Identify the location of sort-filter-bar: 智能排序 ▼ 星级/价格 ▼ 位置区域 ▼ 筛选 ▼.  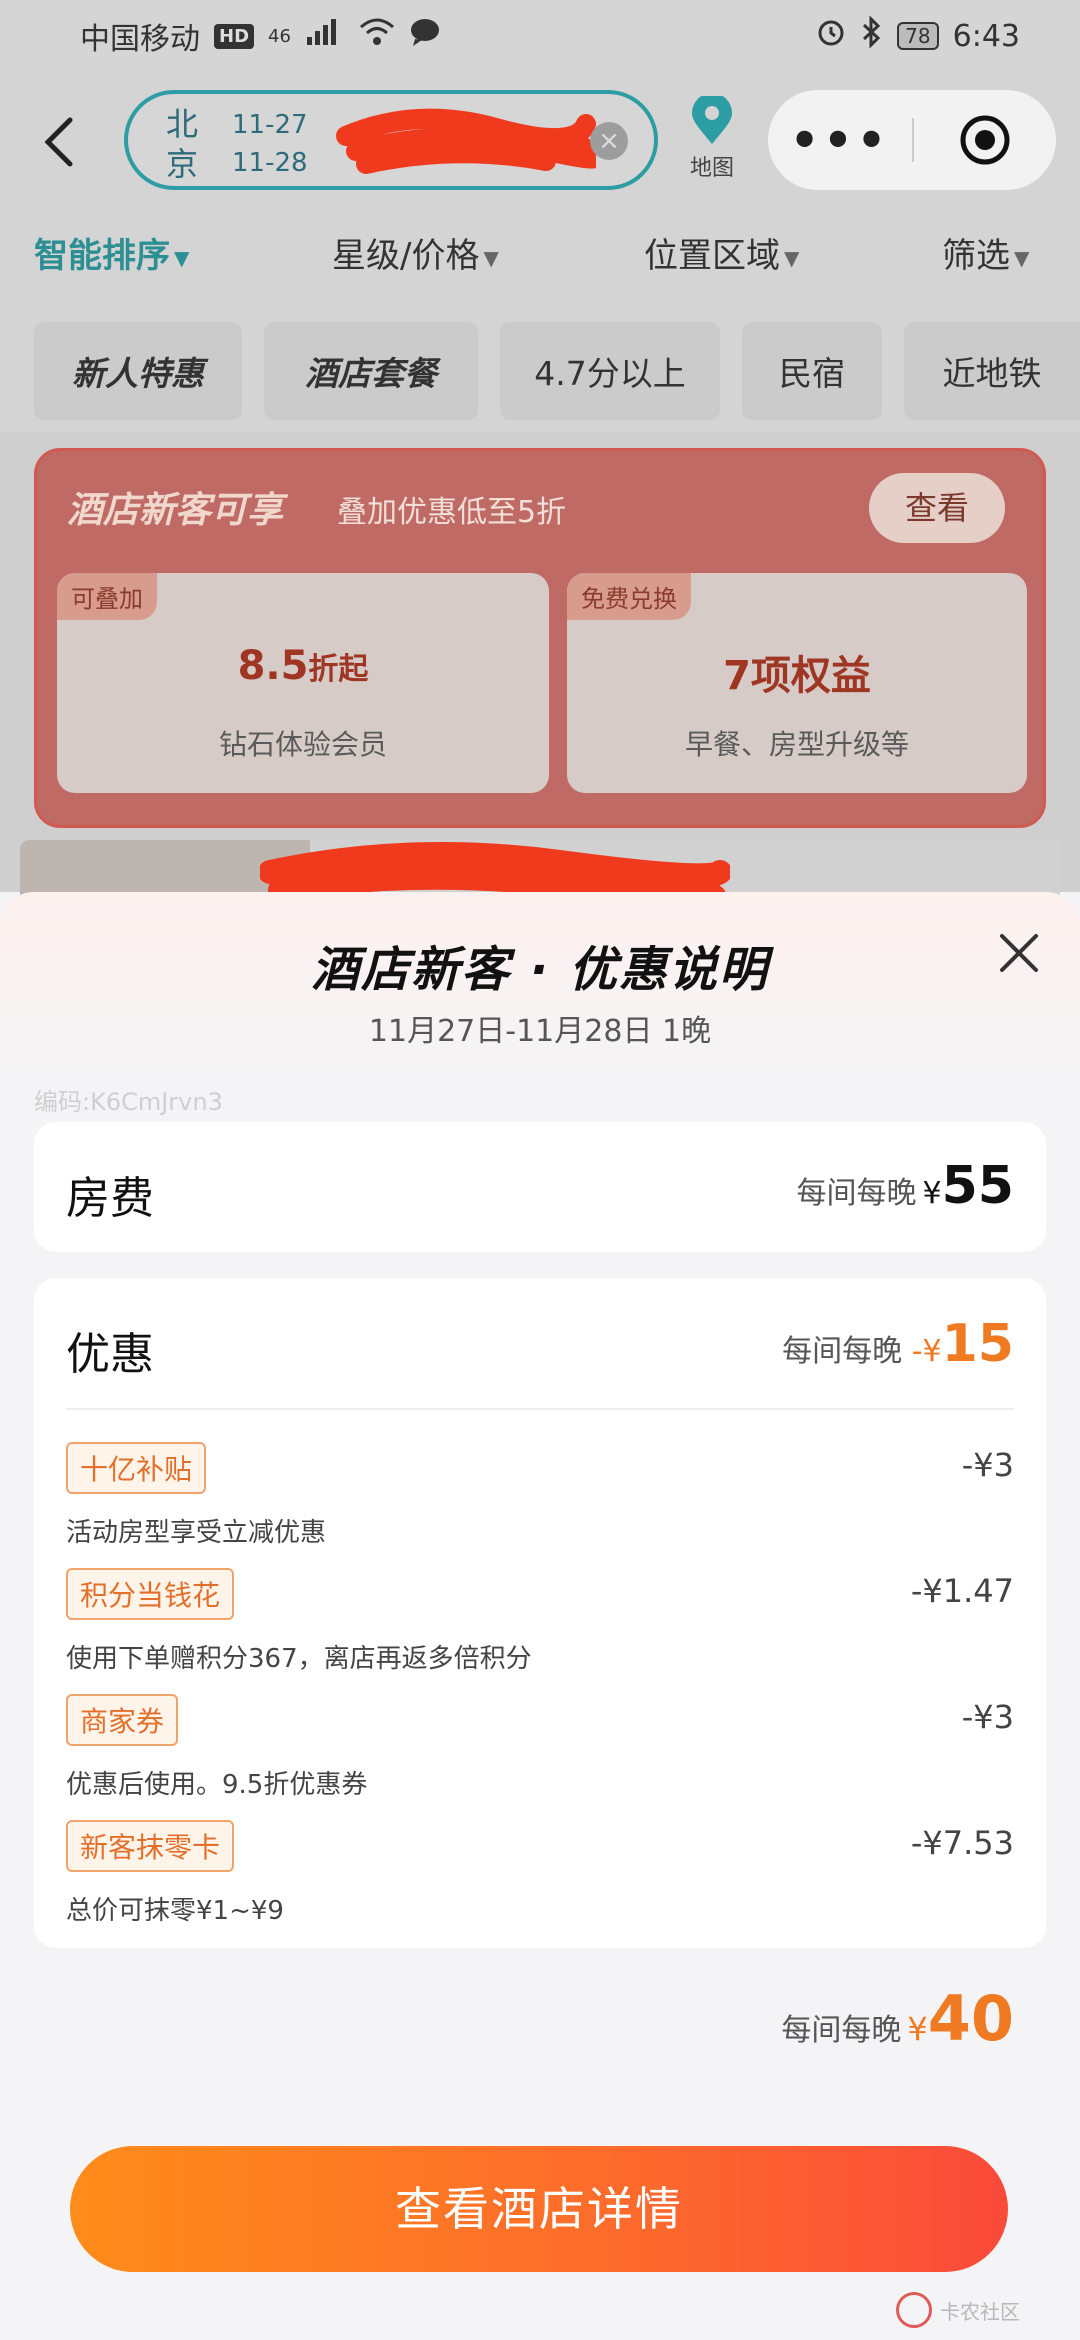
(540, 257).